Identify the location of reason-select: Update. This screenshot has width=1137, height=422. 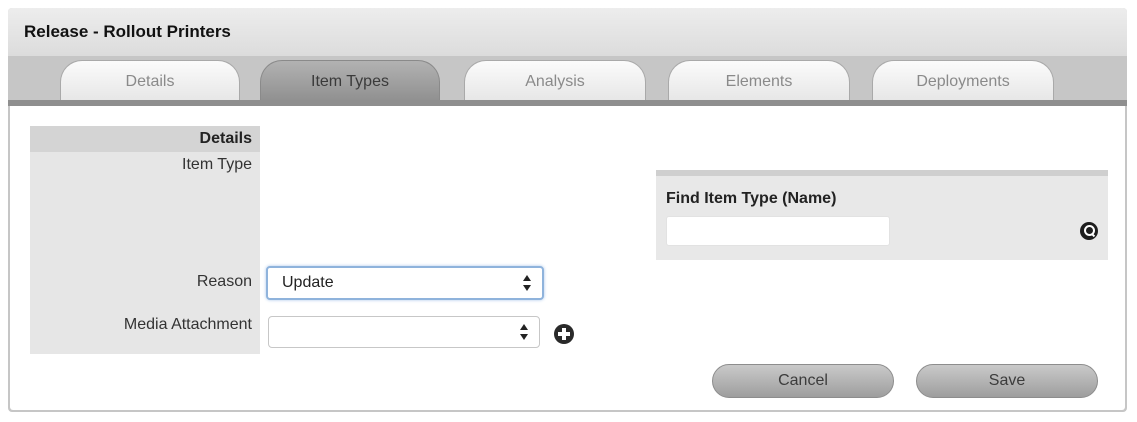
(405, 283).